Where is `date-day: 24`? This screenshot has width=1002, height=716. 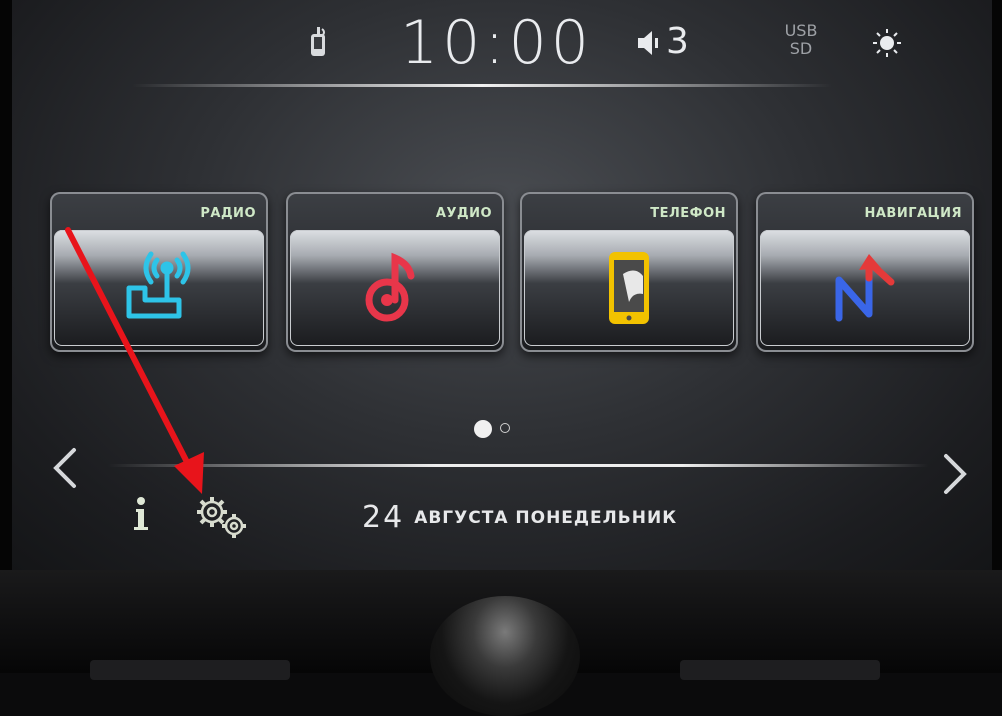
date-day: 24 is located at coordinates (383, 517).